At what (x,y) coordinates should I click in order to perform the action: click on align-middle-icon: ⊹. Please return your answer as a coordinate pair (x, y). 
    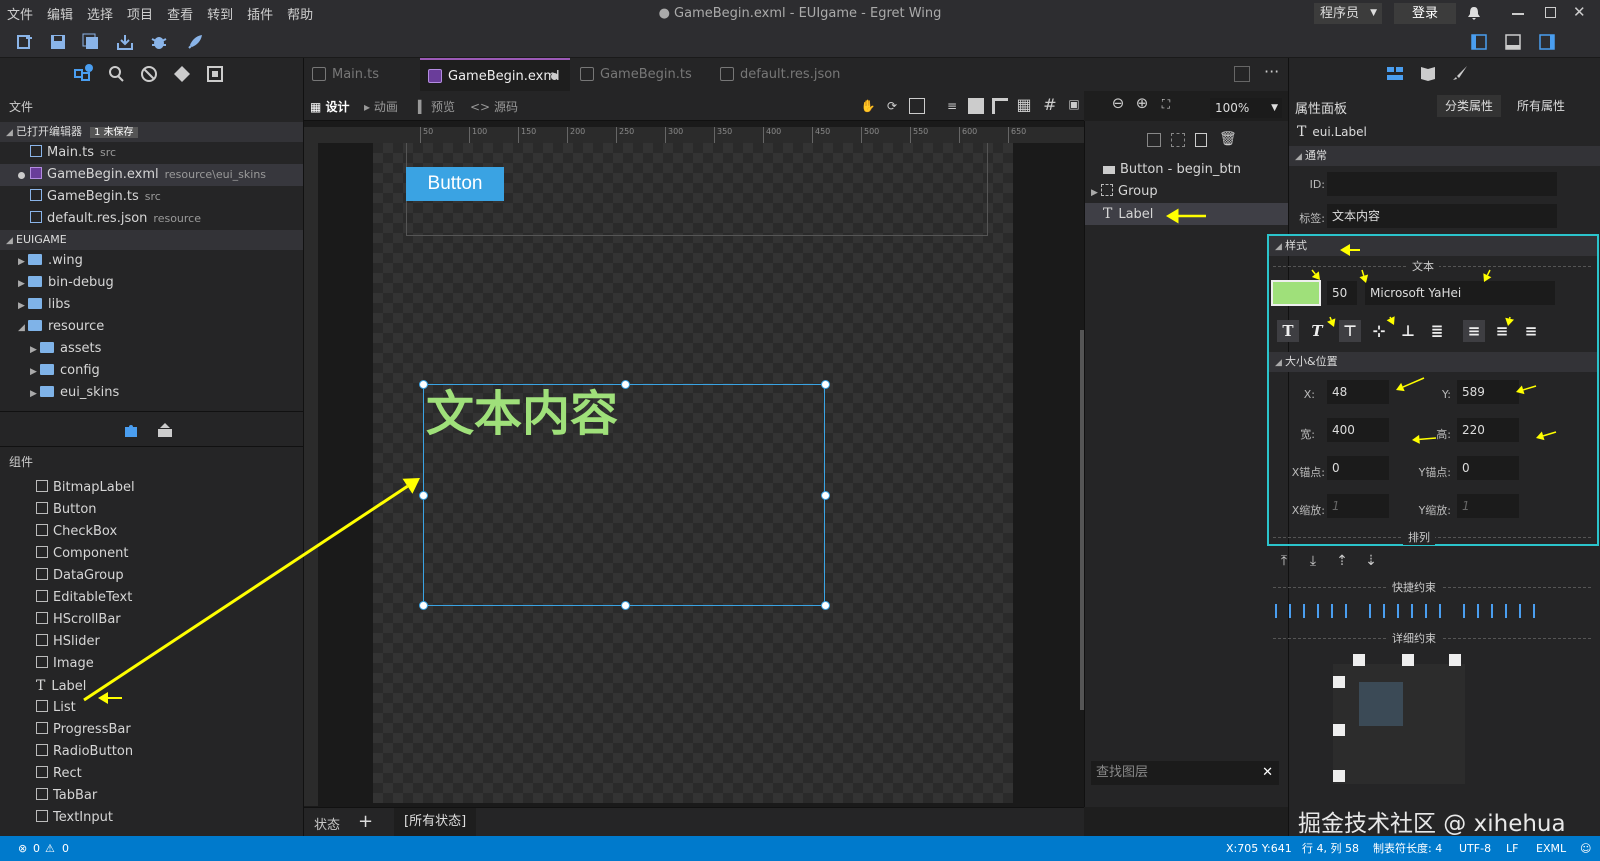
    Looking at the image, I should click on (1379, 331).